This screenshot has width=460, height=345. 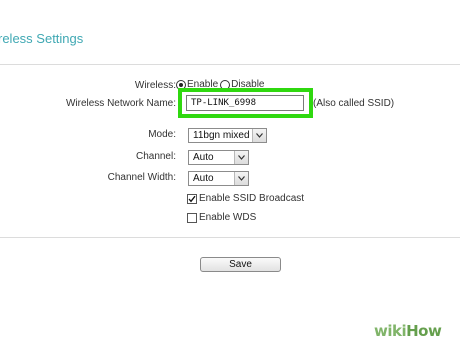 I want to click on mode-select-value: 11bgn mixed, so click(x=221, y=135).